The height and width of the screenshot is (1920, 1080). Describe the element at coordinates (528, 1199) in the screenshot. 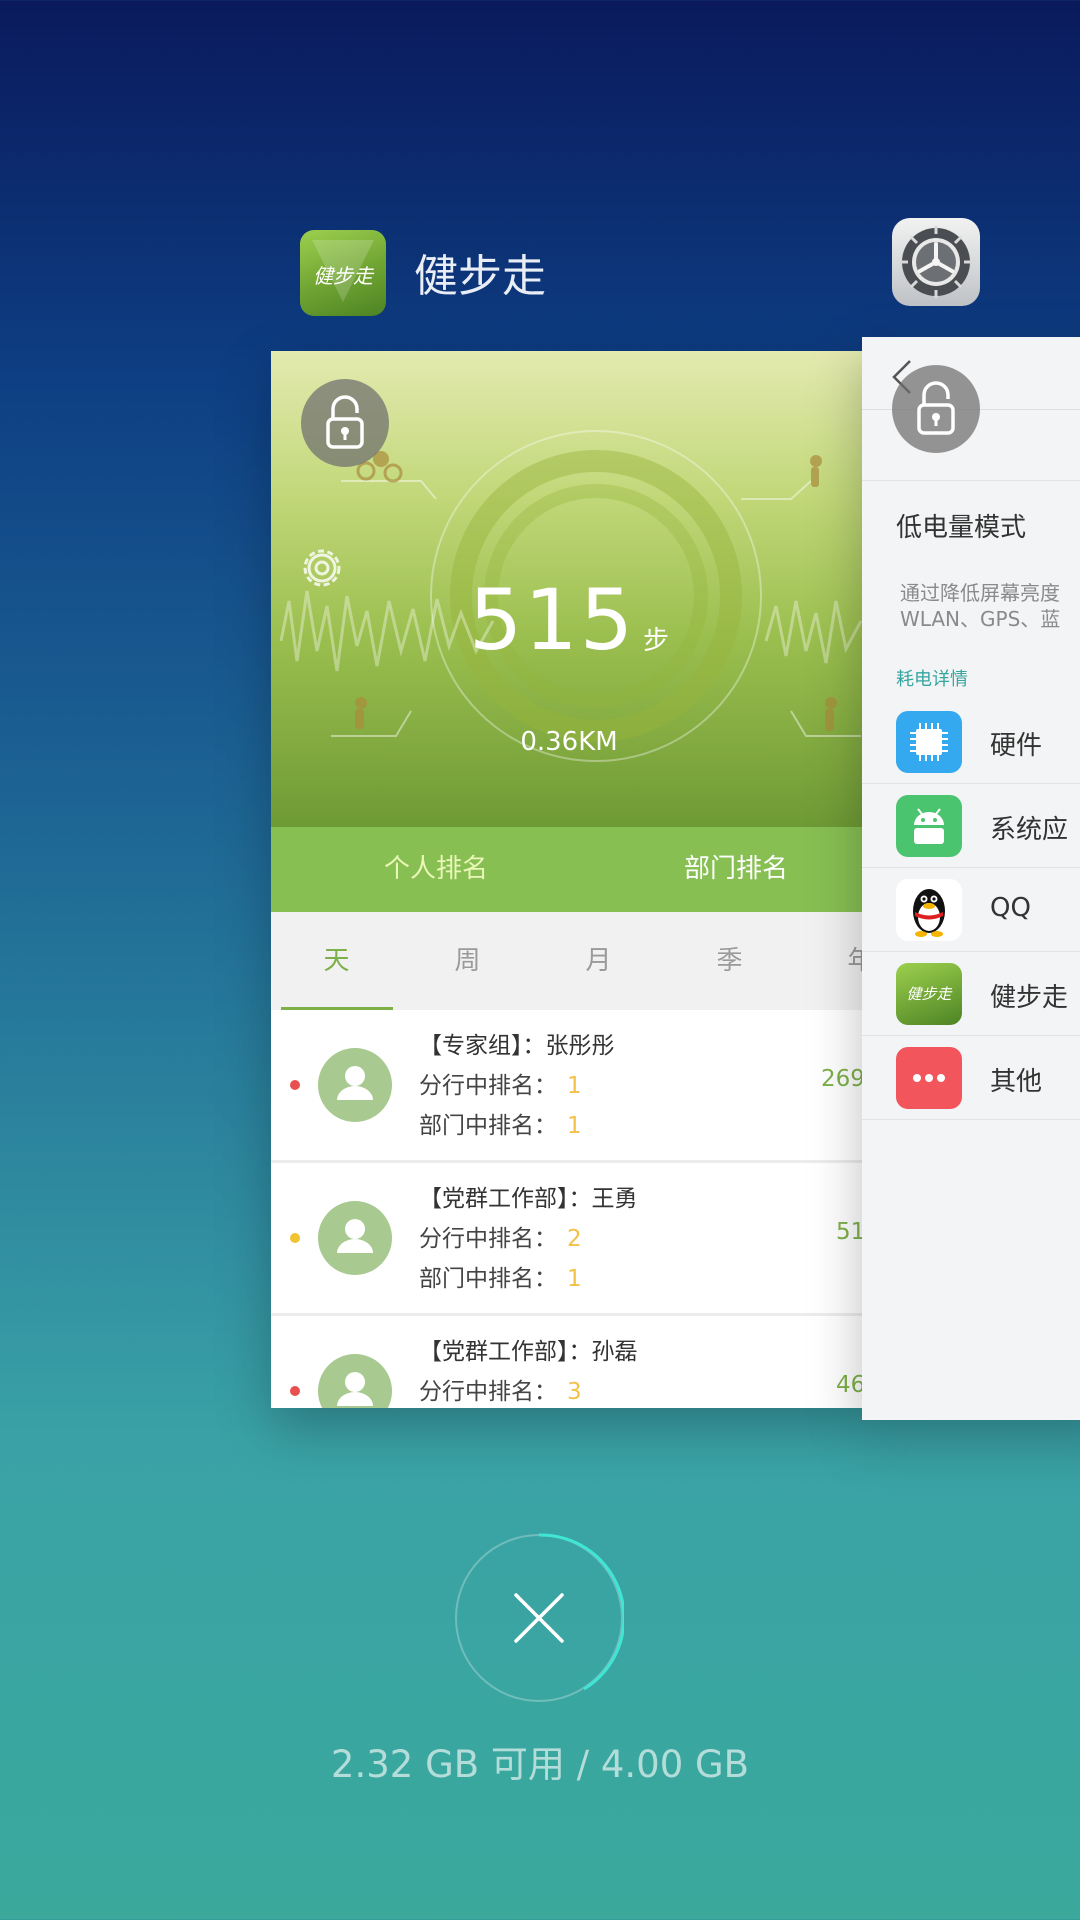

I see `member-name: 【党群工作部】：王勇` at that location.